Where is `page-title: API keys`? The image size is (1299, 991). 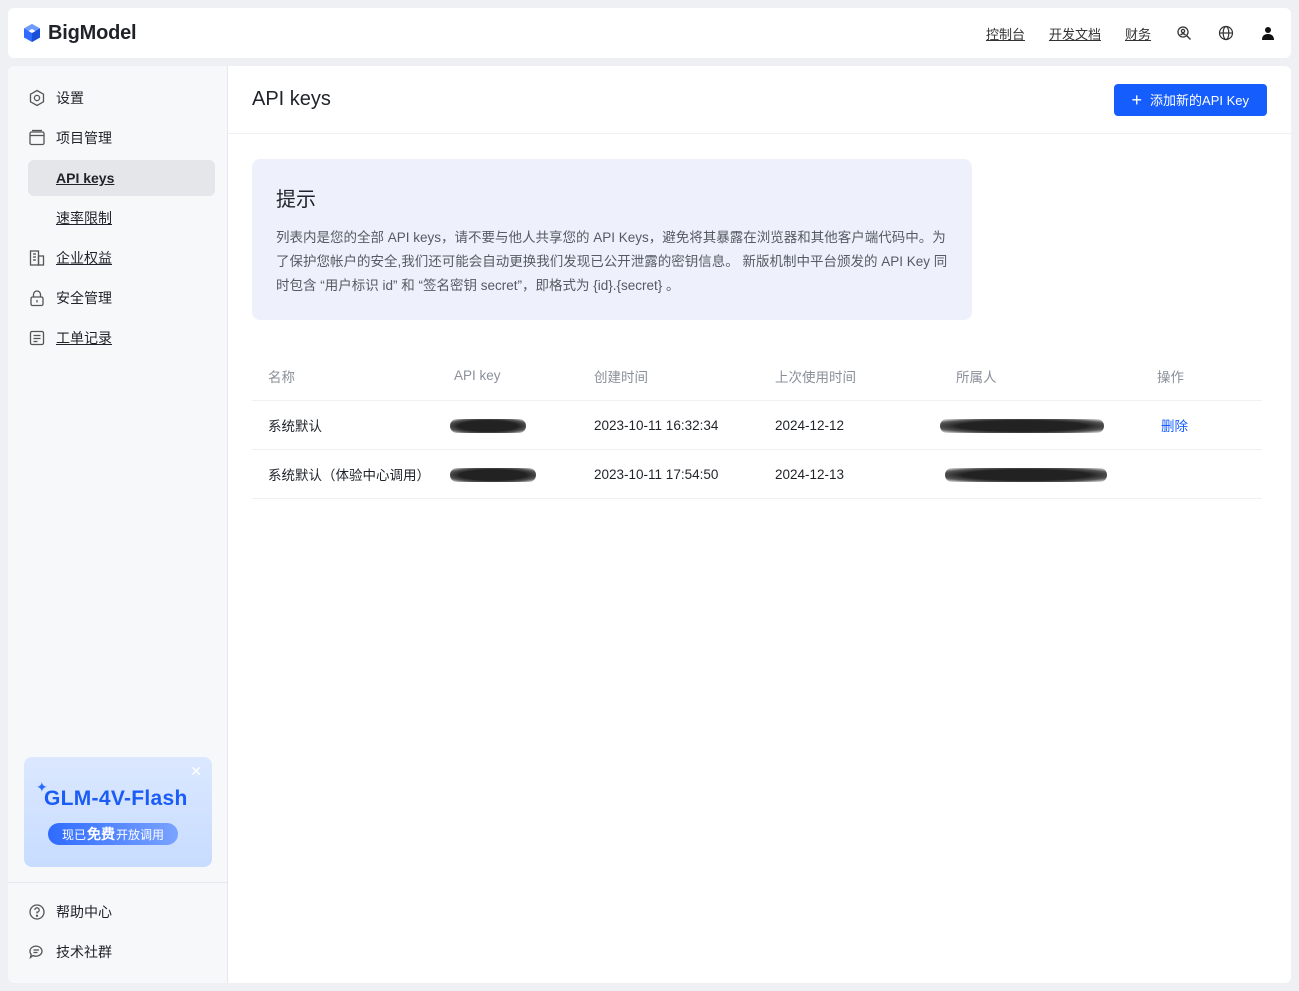 page-title: API keys is located at coordinates (291, 99).